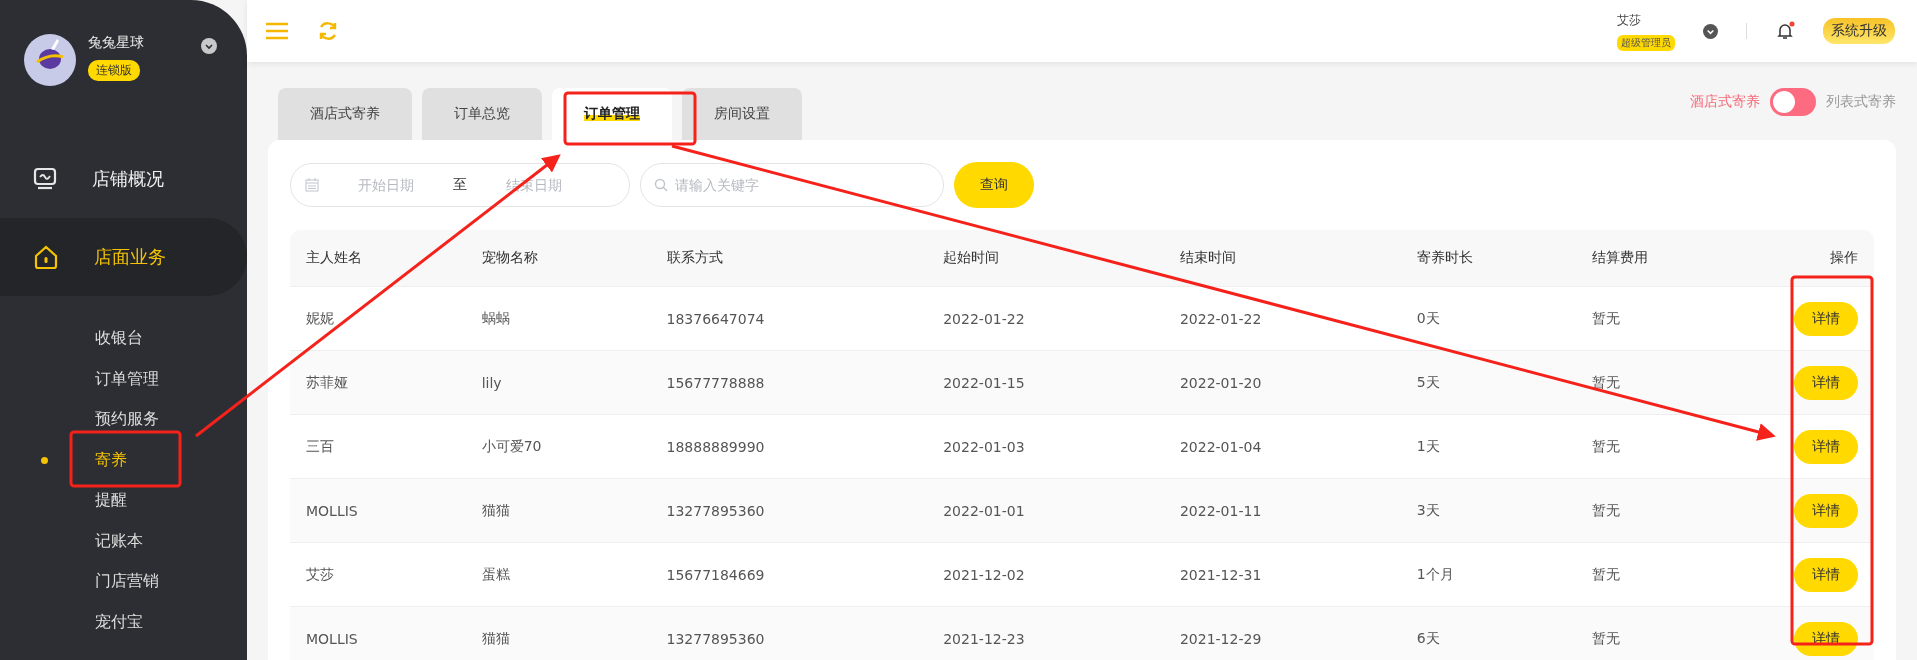 The image size is (1917, 660). What do you see at coordinates (792, 185) in the screenshot?
I see `search-field: 请输入关键字` at bounding box center [792, 185].